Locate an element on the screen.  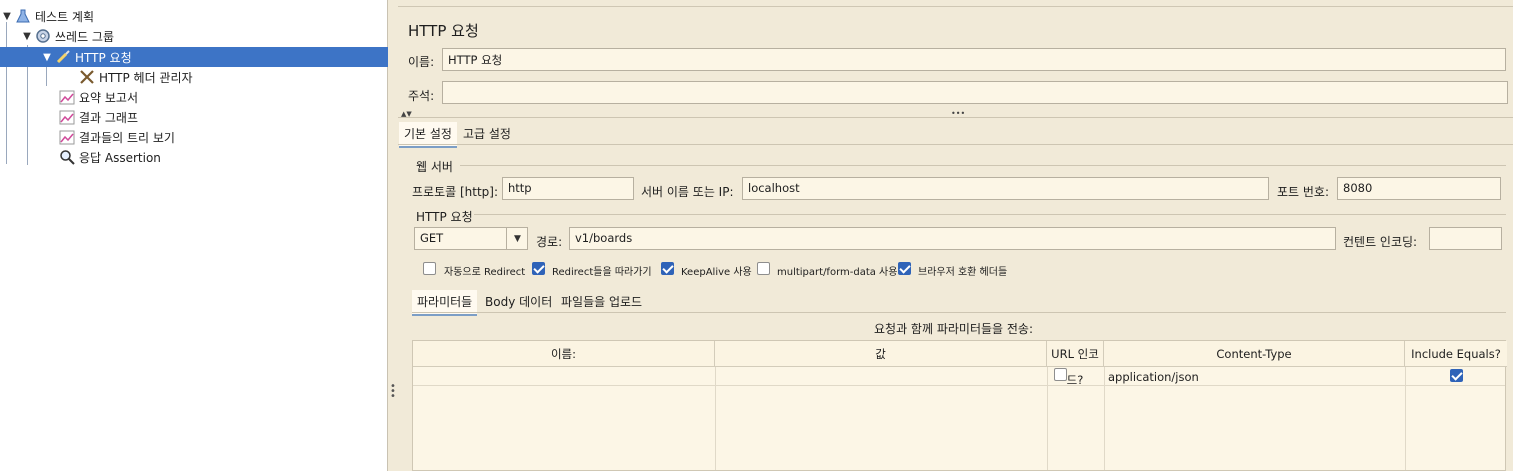
tree-item-summary-report: 요약 보고서 is located at coordinates (98, 97).